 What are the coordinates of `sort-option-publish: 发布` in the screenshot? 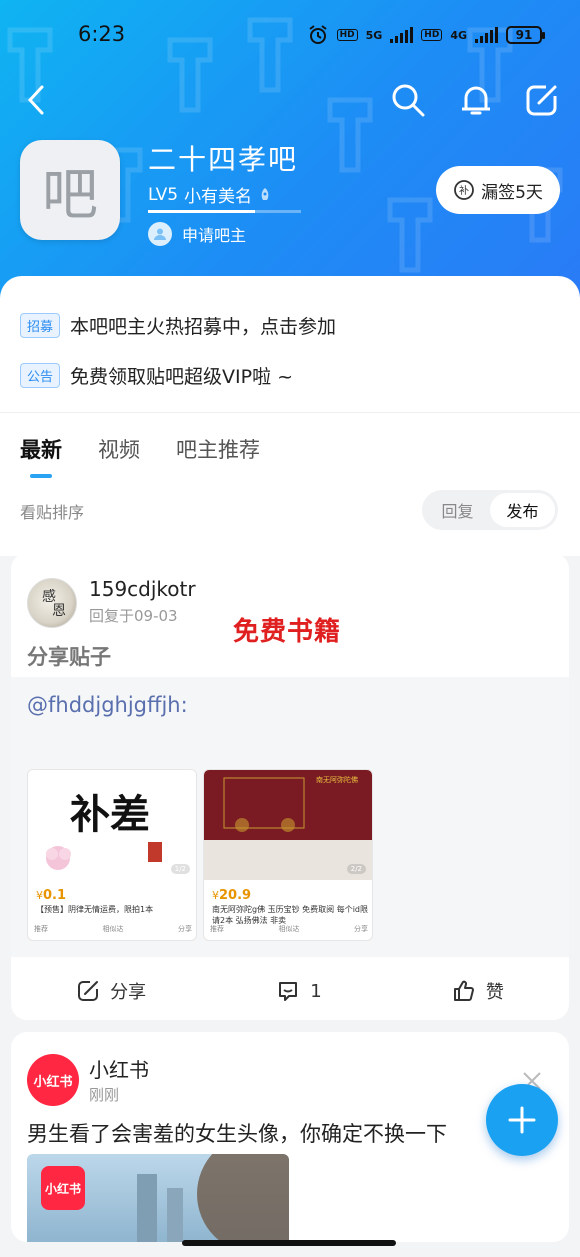 It's located at (522, 510).